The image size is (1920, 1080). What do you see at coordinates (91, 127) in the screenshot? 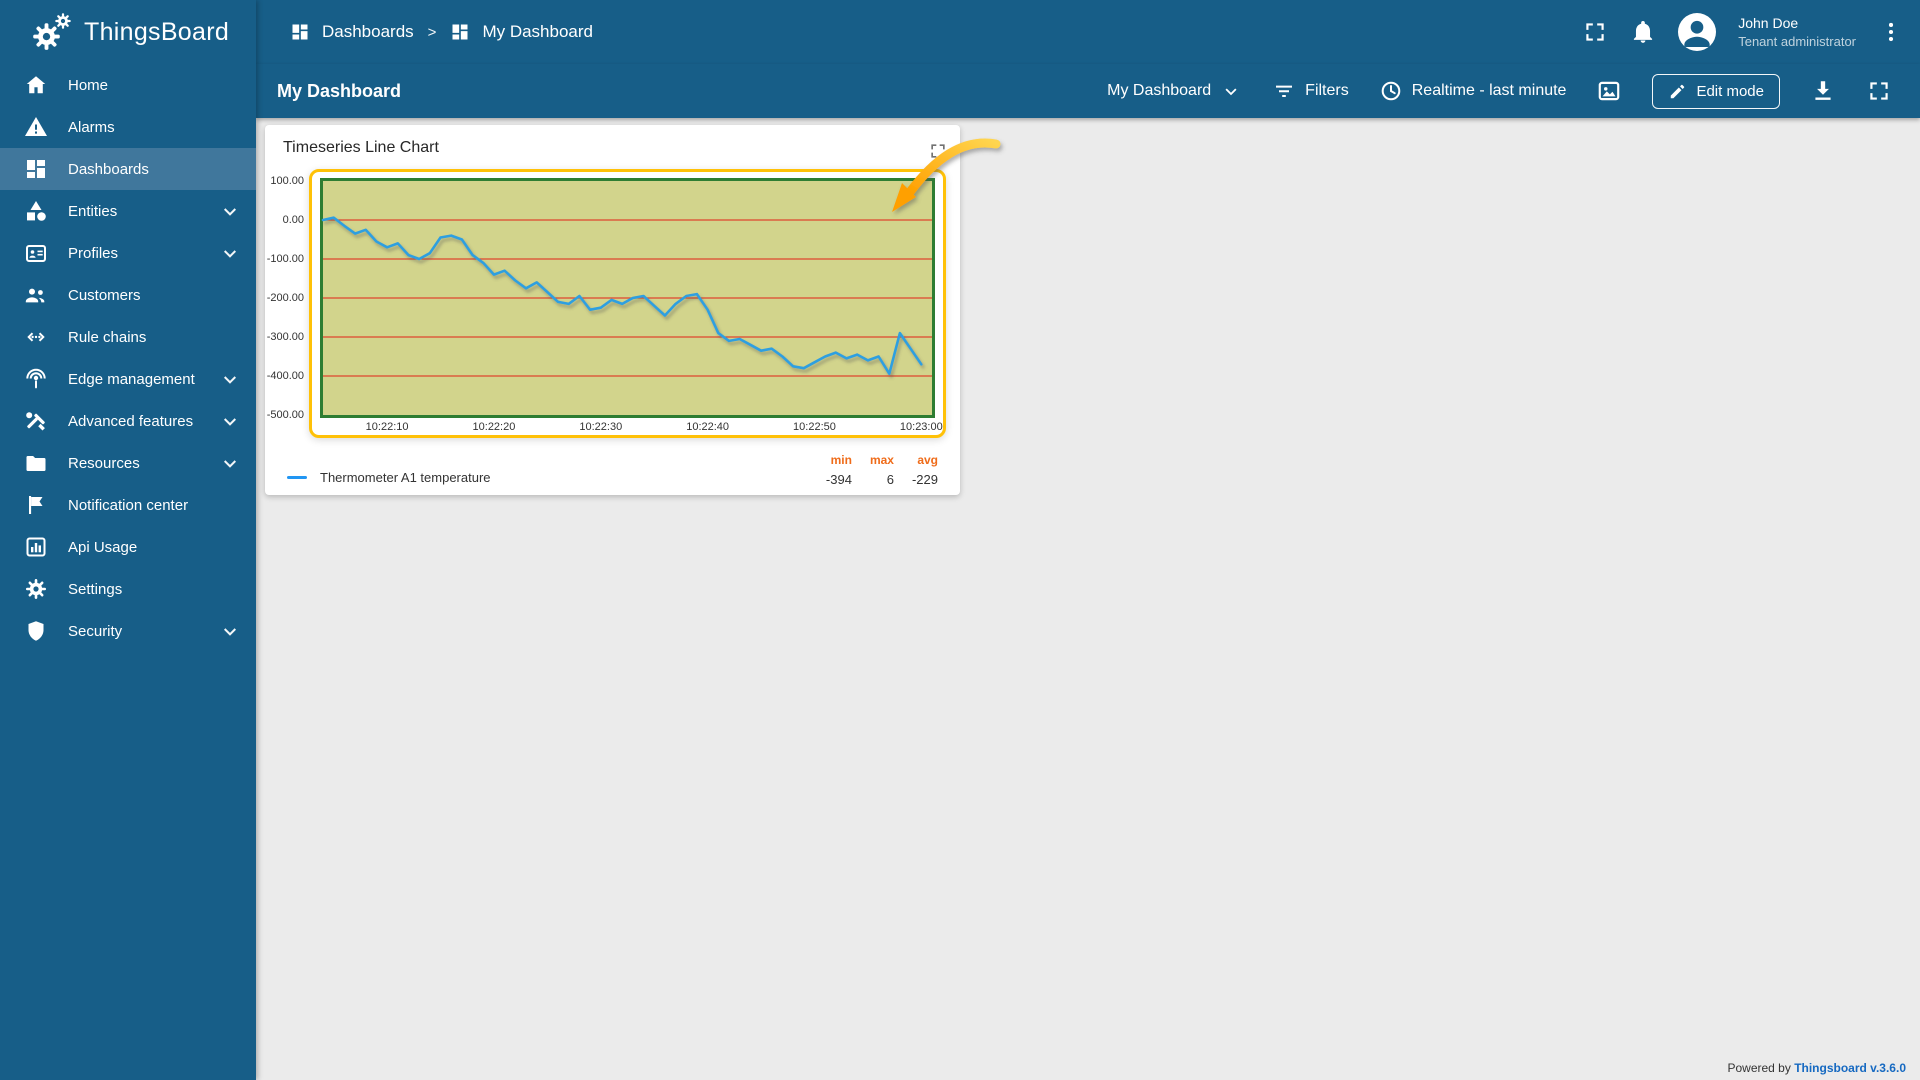
I see `sidebar-item-label: Alarms` at bounding box center [91, 127].